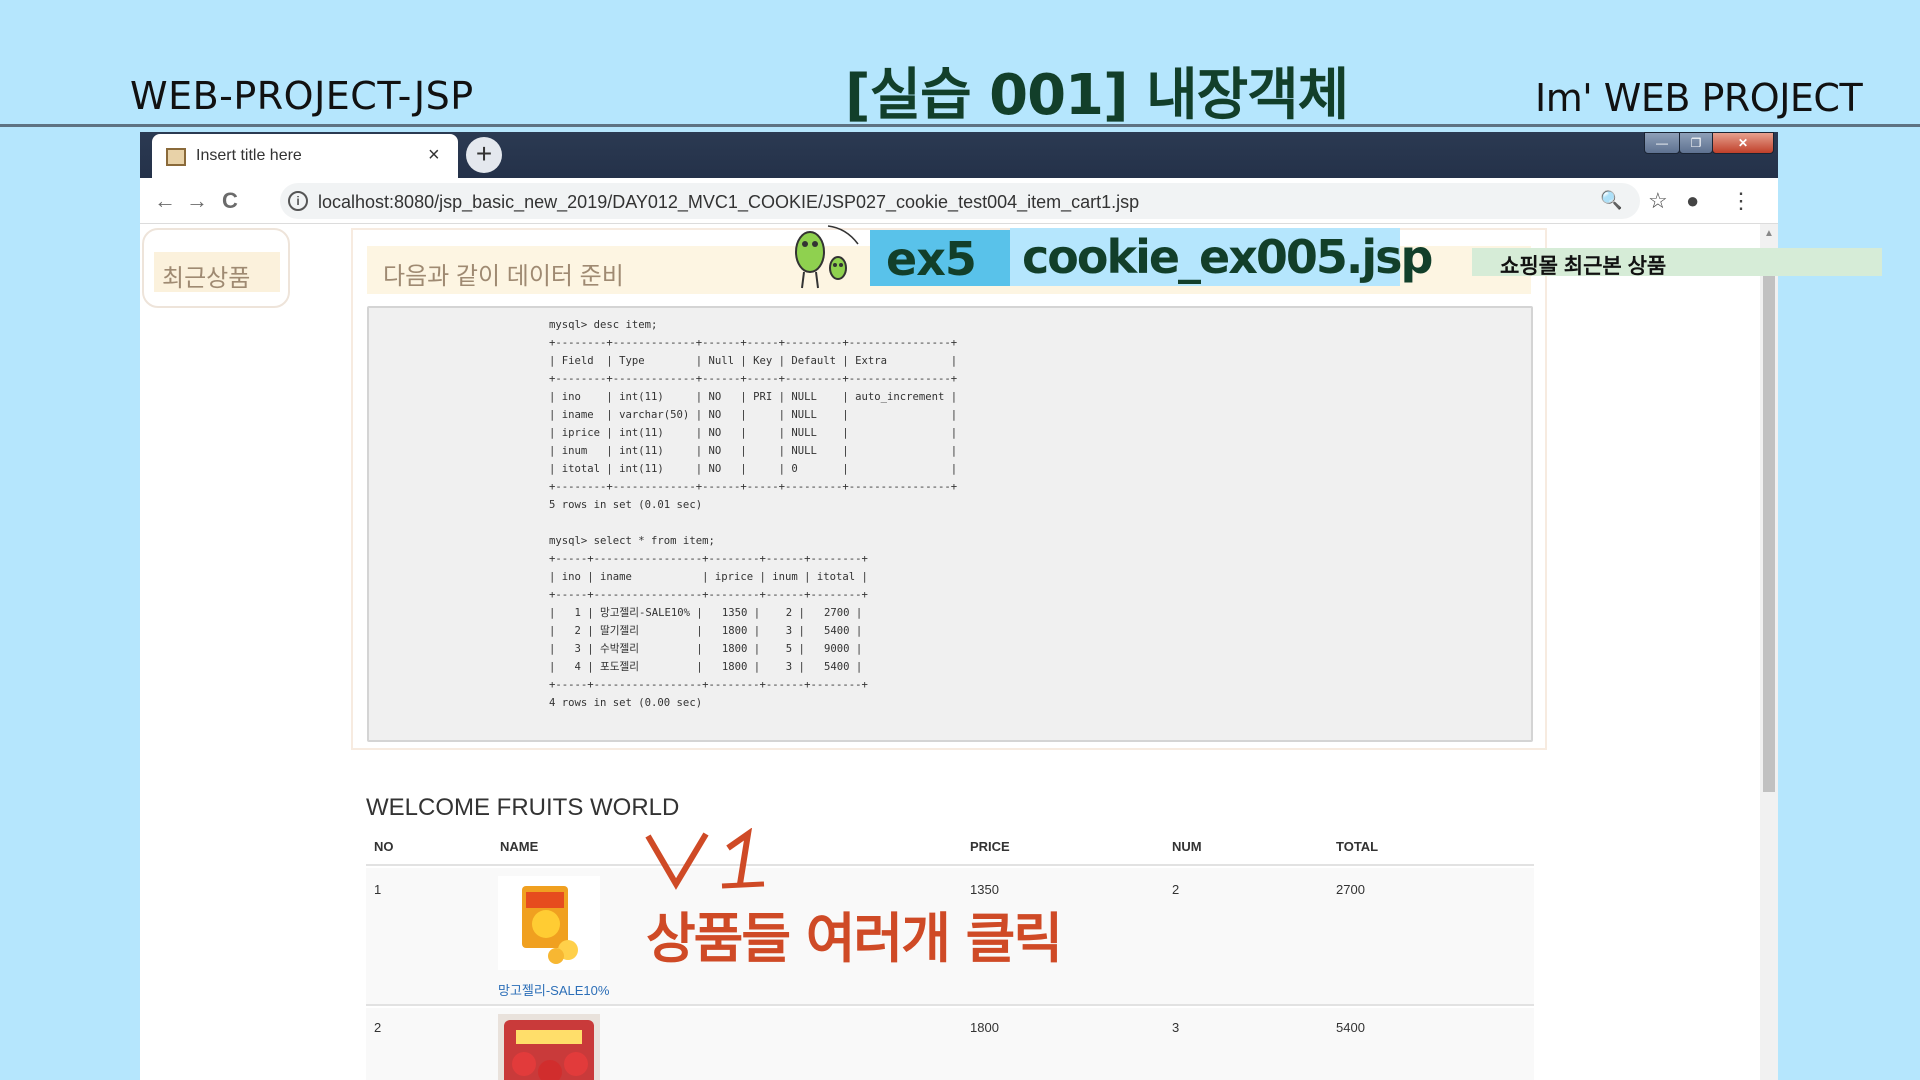  What do you see at coordinates (1741, 201) in the screenshot?
I see `menu-icon: ⋮` at bounding box center [1741, 201].